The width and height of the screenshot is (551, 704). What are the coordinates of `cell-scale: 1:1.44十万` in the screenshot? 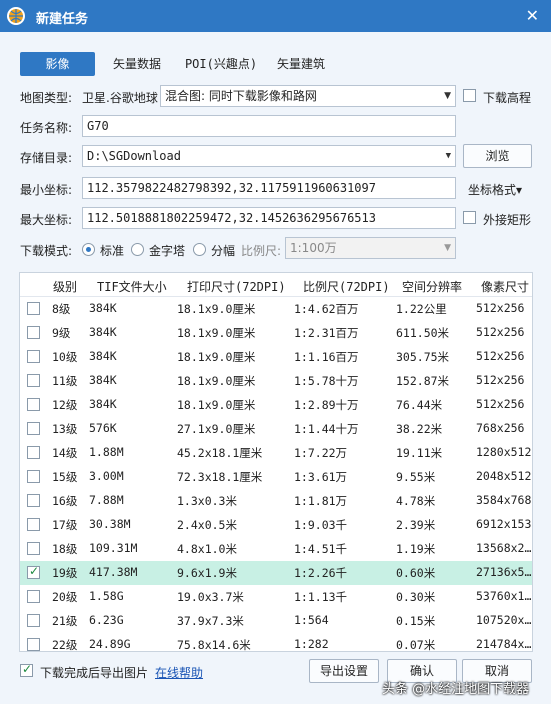 It's located at (326, 429).